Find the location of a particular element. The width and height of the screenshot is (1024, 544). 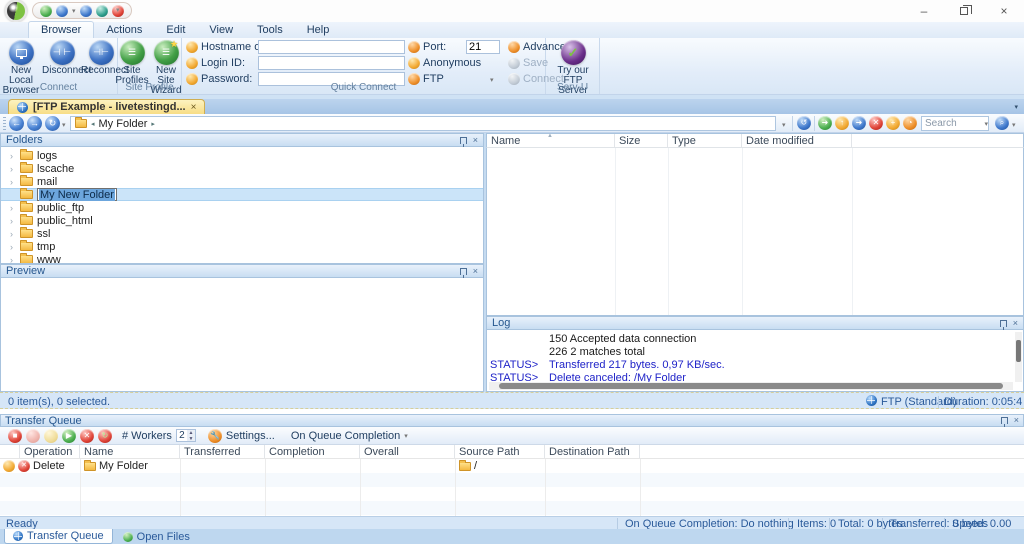

queue-column-operation: Operation is located at coordinates (50, 451).